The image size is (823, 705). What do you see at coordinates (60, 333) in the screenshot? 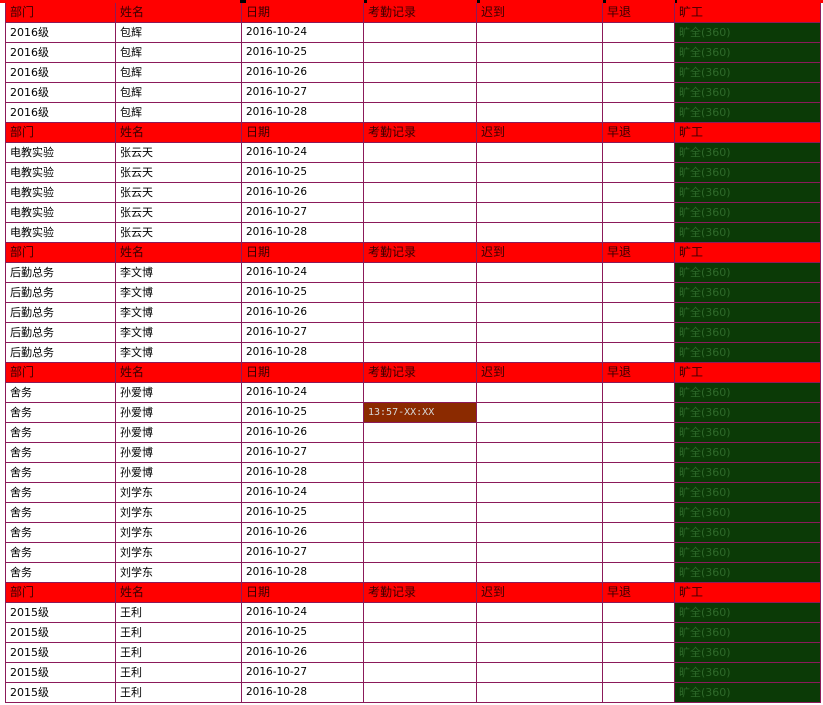
I see `cell-dept: 后勤总务` at bounding box center [60, 333].